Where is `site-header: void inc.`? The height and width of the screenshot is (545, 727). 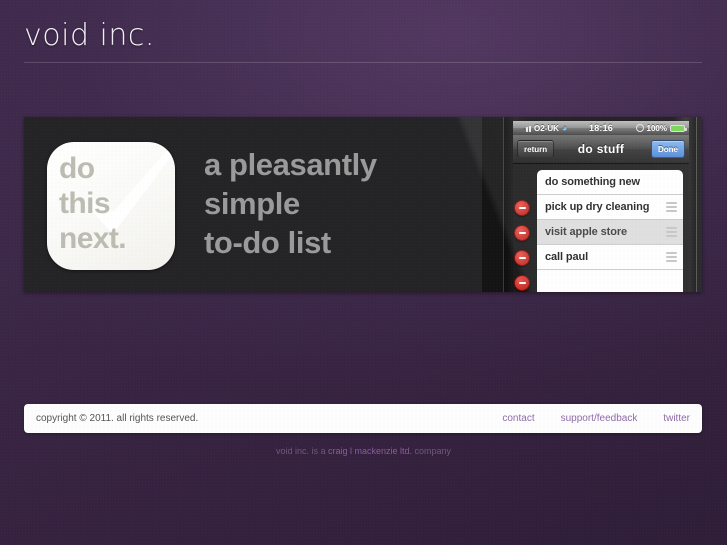
site-header: void inc. is located at coordinates (363, 39).